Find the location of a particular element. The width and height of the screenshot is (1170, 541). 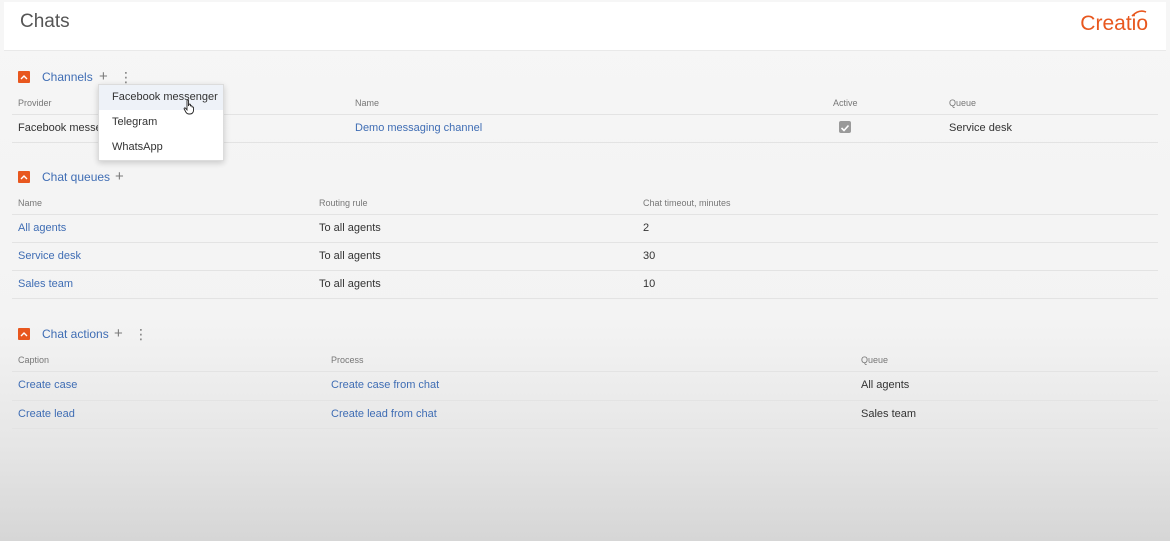

add-queue-plus-icon: + is located at coordinates (119, 176).